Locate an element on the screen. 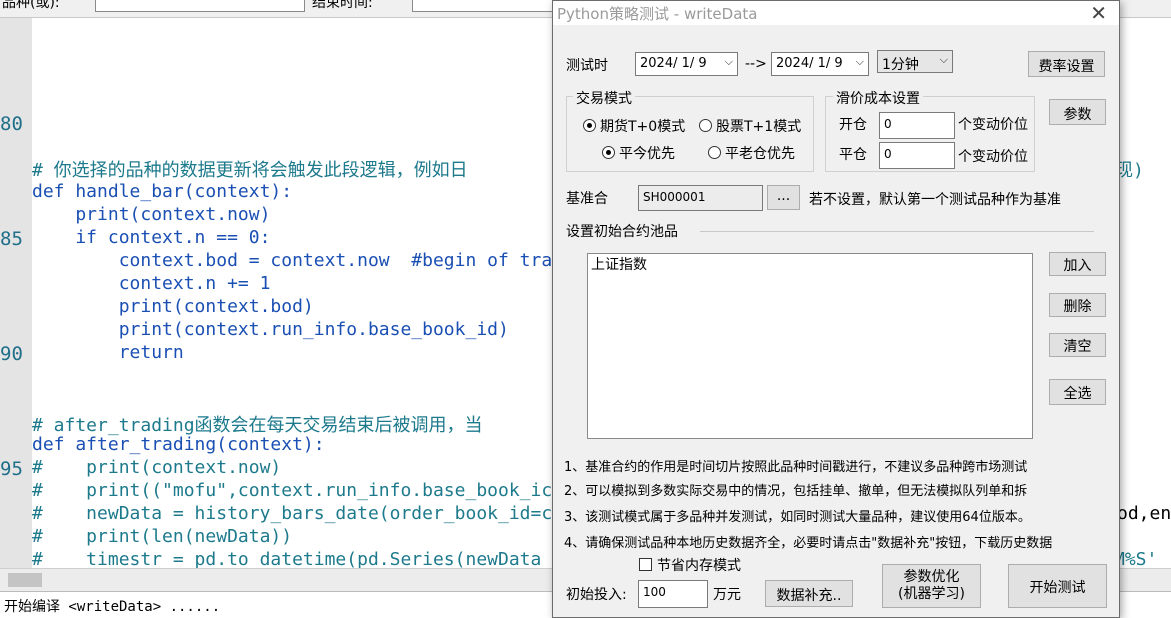  code-line: print(context.bod) is located at coordinates (173, 306).